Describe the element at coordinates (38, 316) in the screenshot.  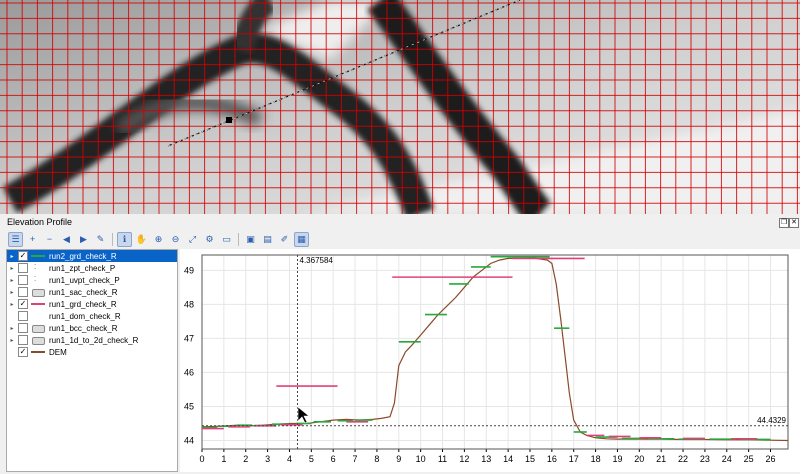
I see `none-symbol-icon` at that location.